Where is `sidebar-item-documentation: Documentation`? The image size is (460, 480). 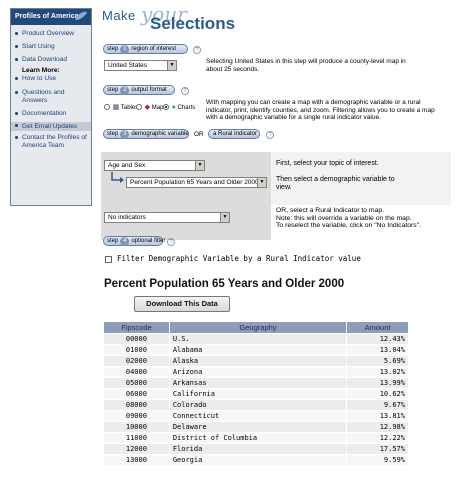
sidebar-item-documentation: Documentation is located at coordinates (51, 114).